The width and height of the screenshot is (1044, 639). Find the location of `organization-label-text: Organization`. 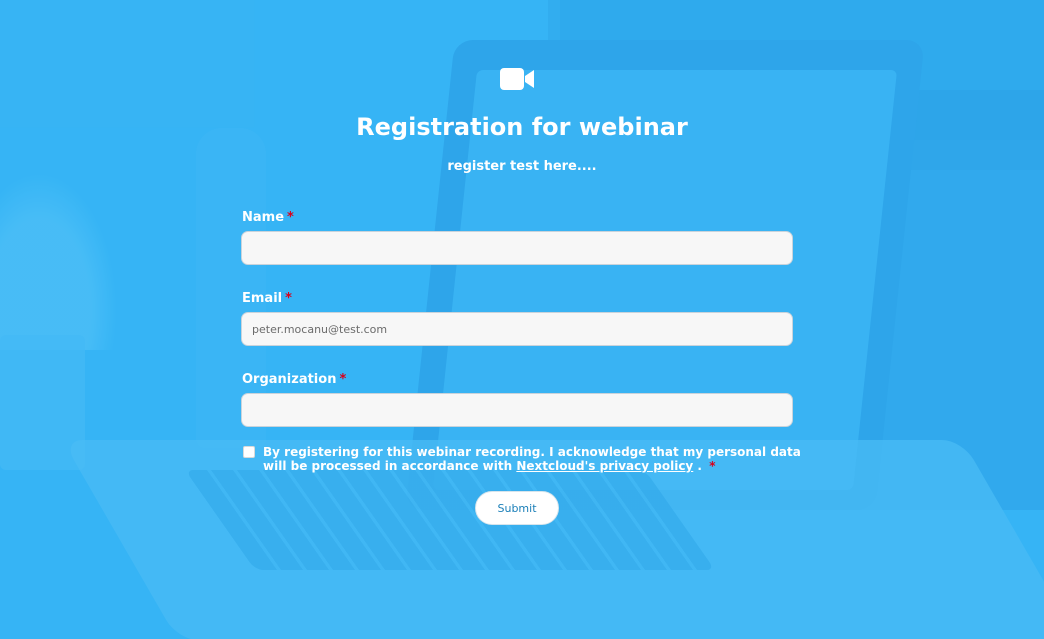

organization-label-text: Organization is located at coordinates (289, 379).